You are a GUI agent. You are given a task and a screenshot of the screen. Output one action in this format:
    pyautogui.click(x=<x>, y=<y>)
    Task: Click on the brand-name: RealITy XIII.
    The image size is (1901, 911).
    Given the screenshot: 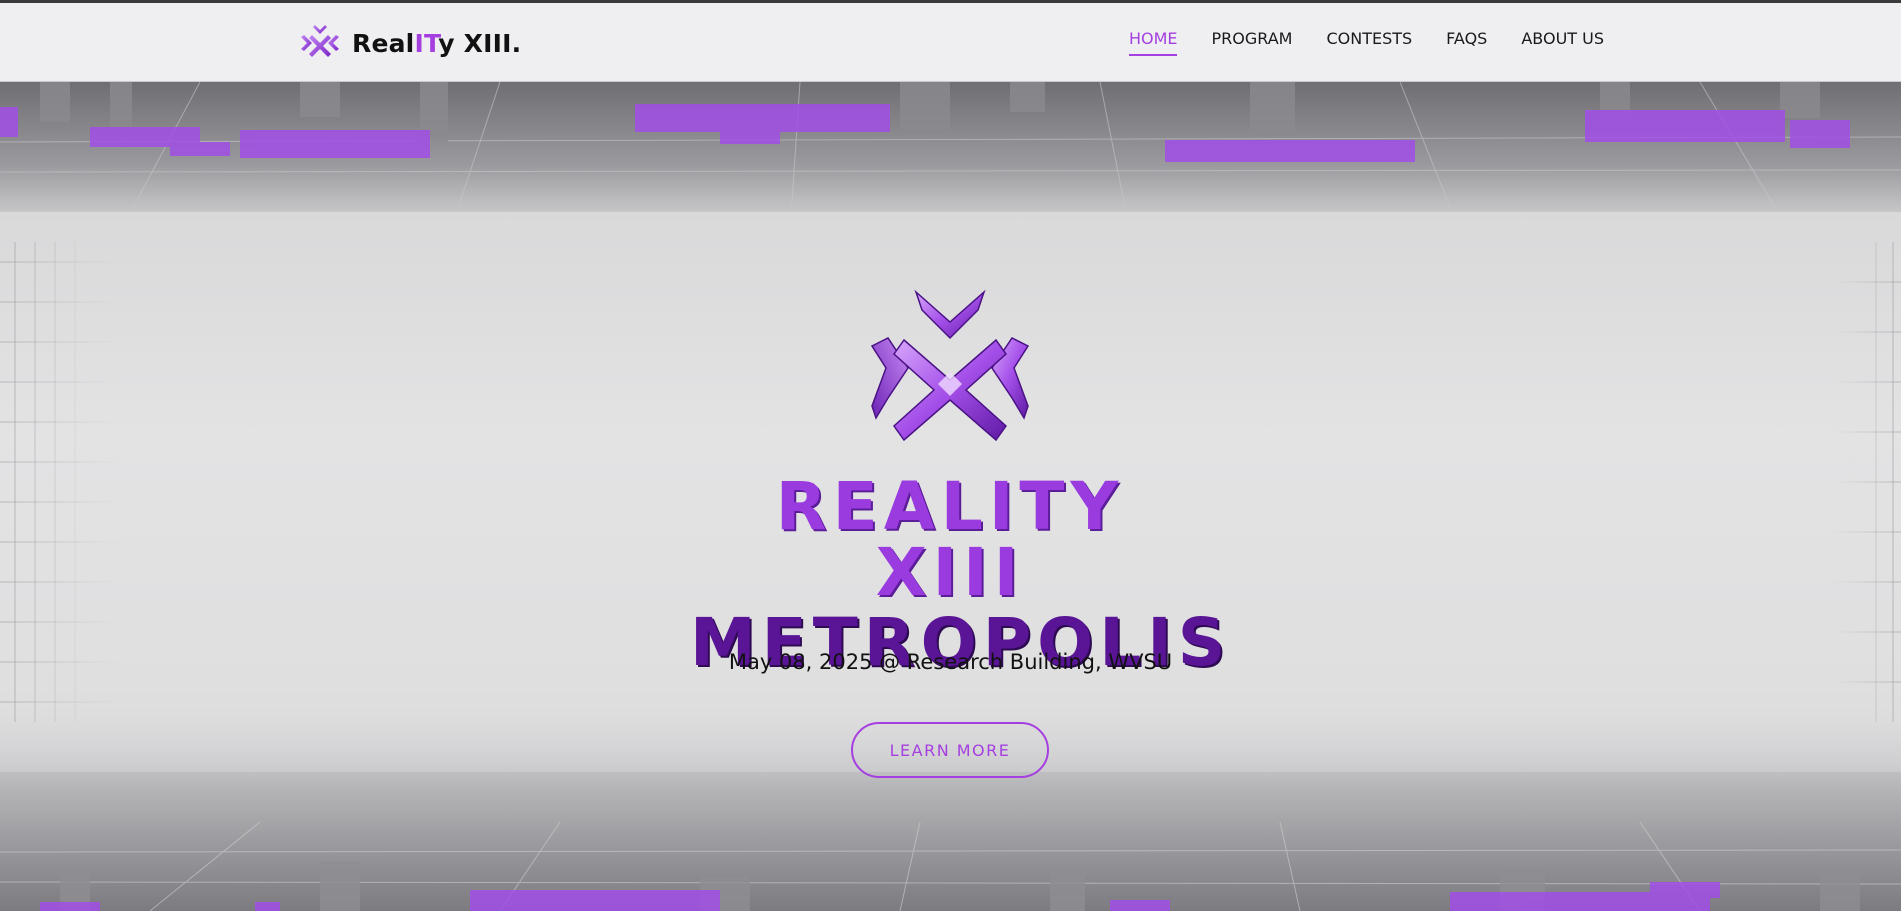 What is the action you would take?
    pyautogui.click(x=436, y=43)
    